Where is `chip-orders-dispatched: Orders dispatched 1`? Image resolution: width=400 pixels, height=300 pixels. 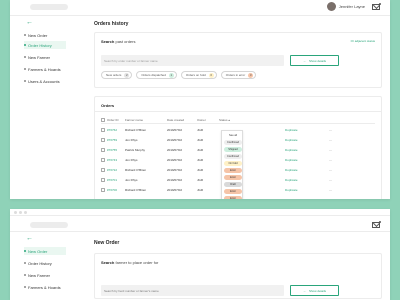
chip-orders-dispatched: Orders dispatched 1 is located at coordinates (156, 75).